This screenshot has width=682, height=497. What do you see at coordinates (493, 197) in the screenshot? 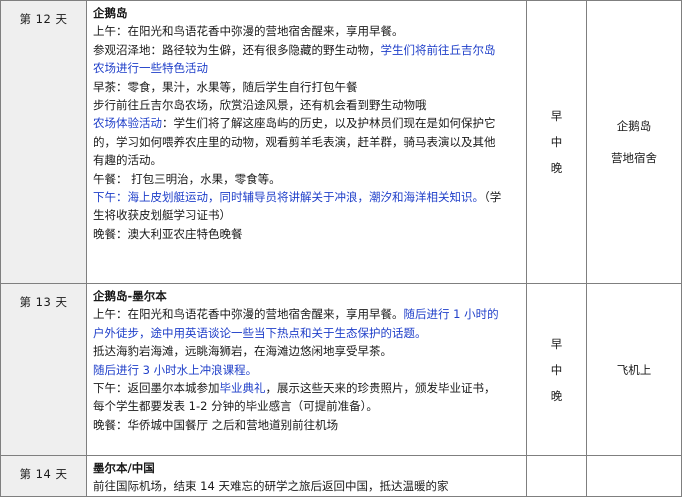
I see `activity-text: （学` at bounding box center [493, 197].